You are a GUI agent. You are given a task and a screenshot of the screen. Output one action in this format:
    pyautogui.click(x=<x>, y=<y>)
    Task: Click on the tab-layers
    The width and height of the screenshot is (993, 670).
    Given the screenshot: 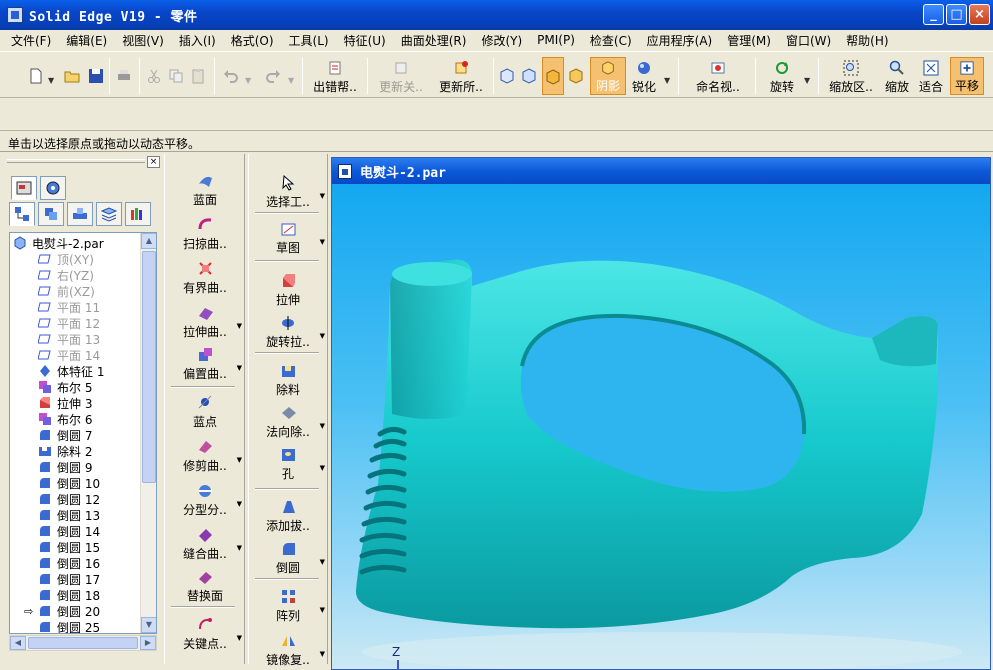 What is the action you would take?
    pyautogui.click(x=51, y=214)
    